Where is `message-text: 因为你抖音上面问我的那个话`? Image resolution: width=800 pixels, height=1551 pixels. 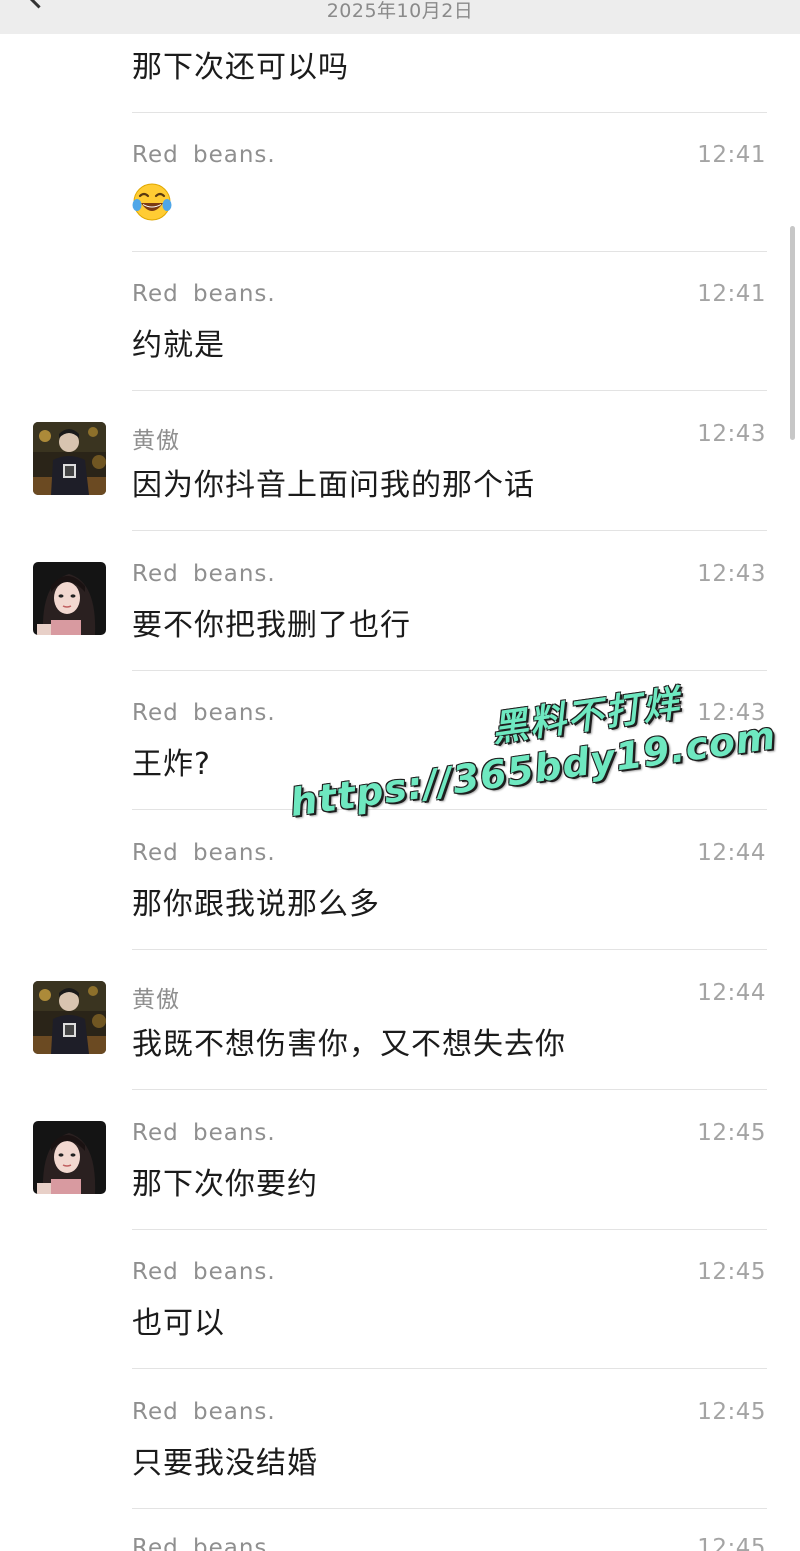 message-text: 因为你抖音上面问我的那个话 is located at coordinates (333, 485).